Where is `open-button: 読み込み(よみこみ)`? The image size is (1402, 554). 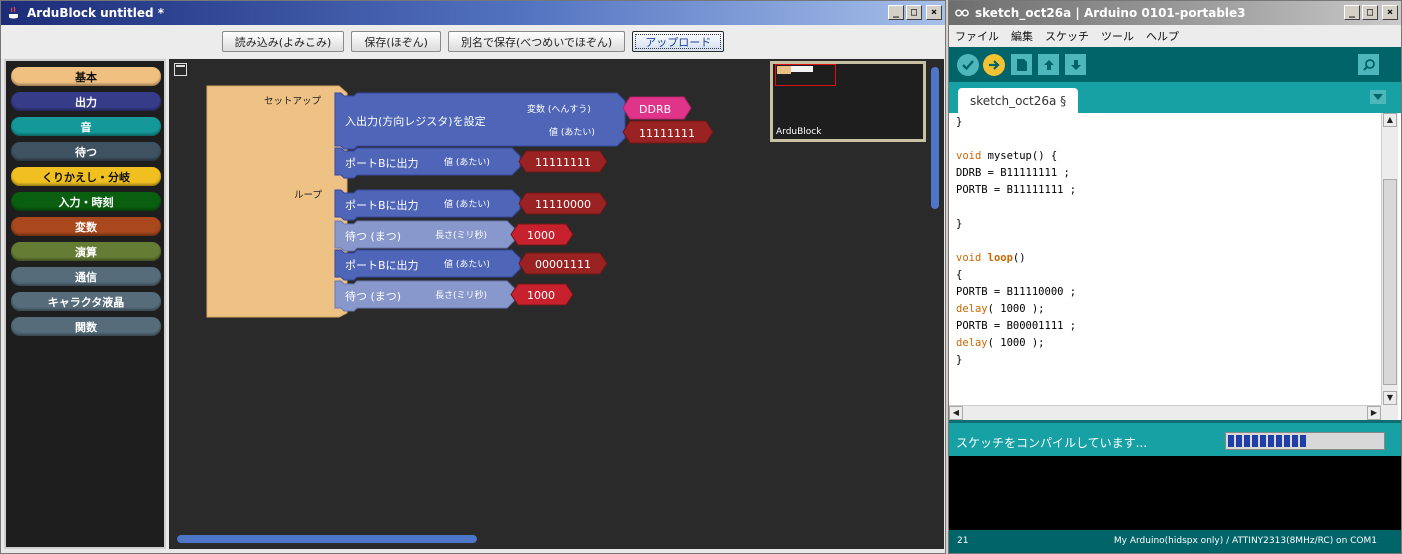 open-button: 読み込み(よみこみ) is located at coordinates (283, 41).